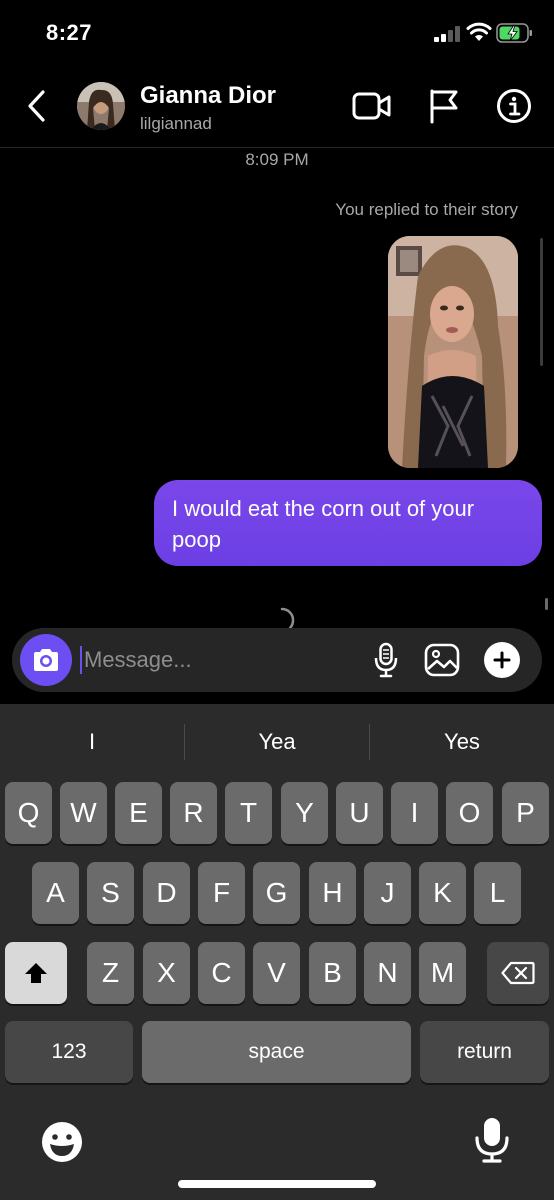 Image resolution: width=554 pixels, height=1200 pixels. I want to click on emoji-icon, so click(62, 1142).